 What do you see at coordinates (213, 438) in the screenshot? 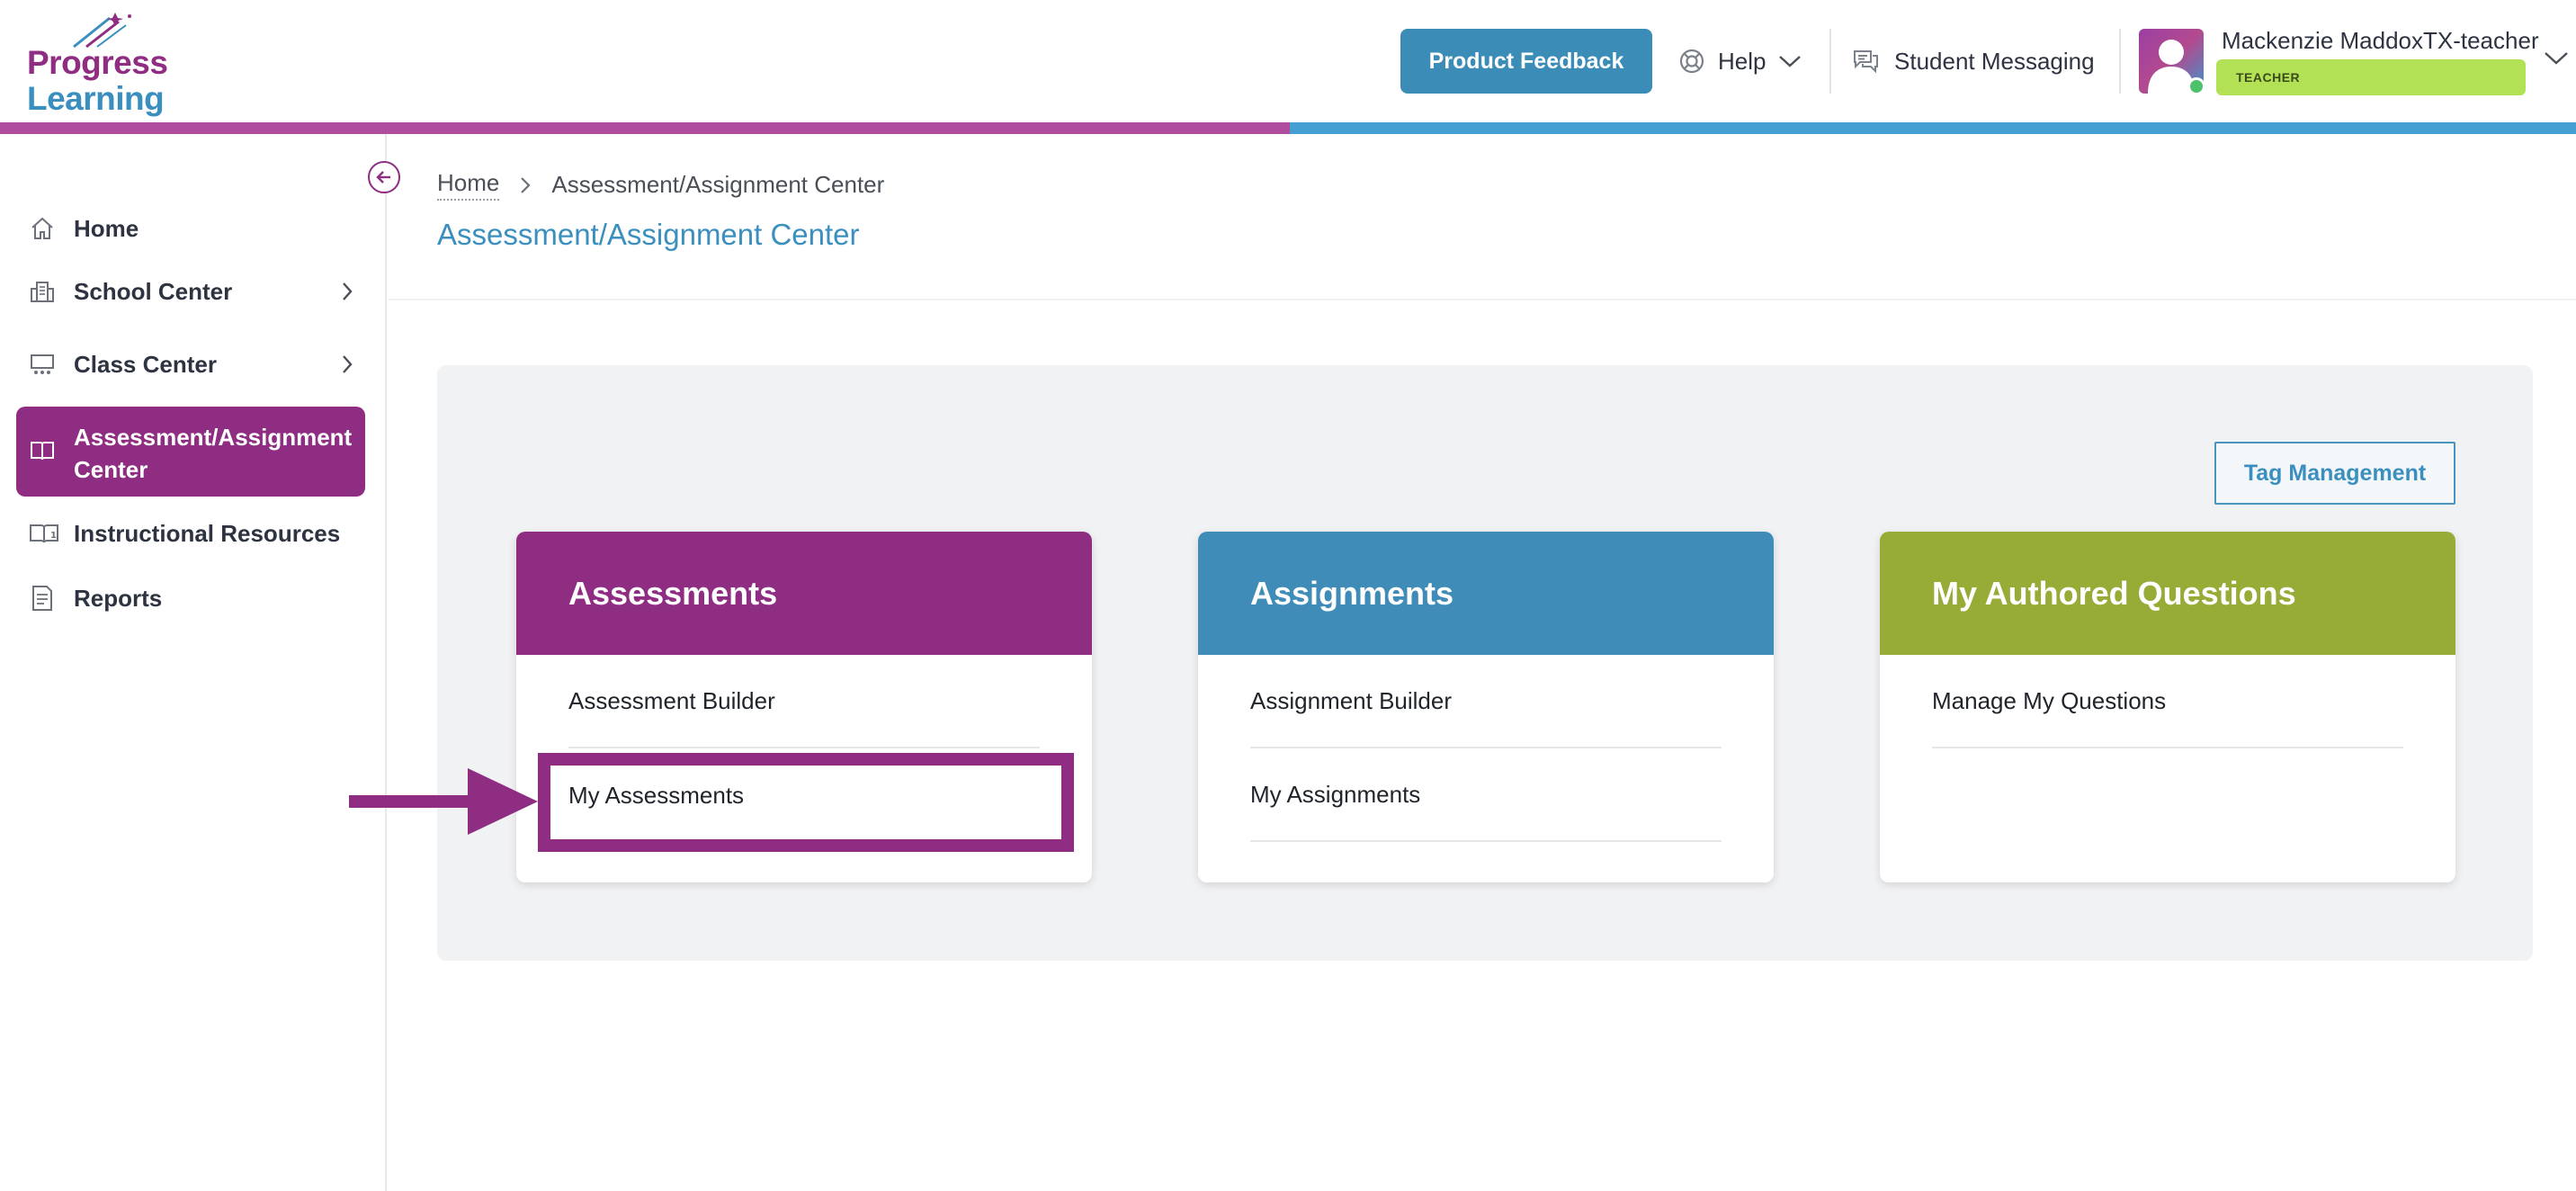
I see `sidebar-item-label-line-1: Assessment/Assignment` at bounding box center [213, 438].